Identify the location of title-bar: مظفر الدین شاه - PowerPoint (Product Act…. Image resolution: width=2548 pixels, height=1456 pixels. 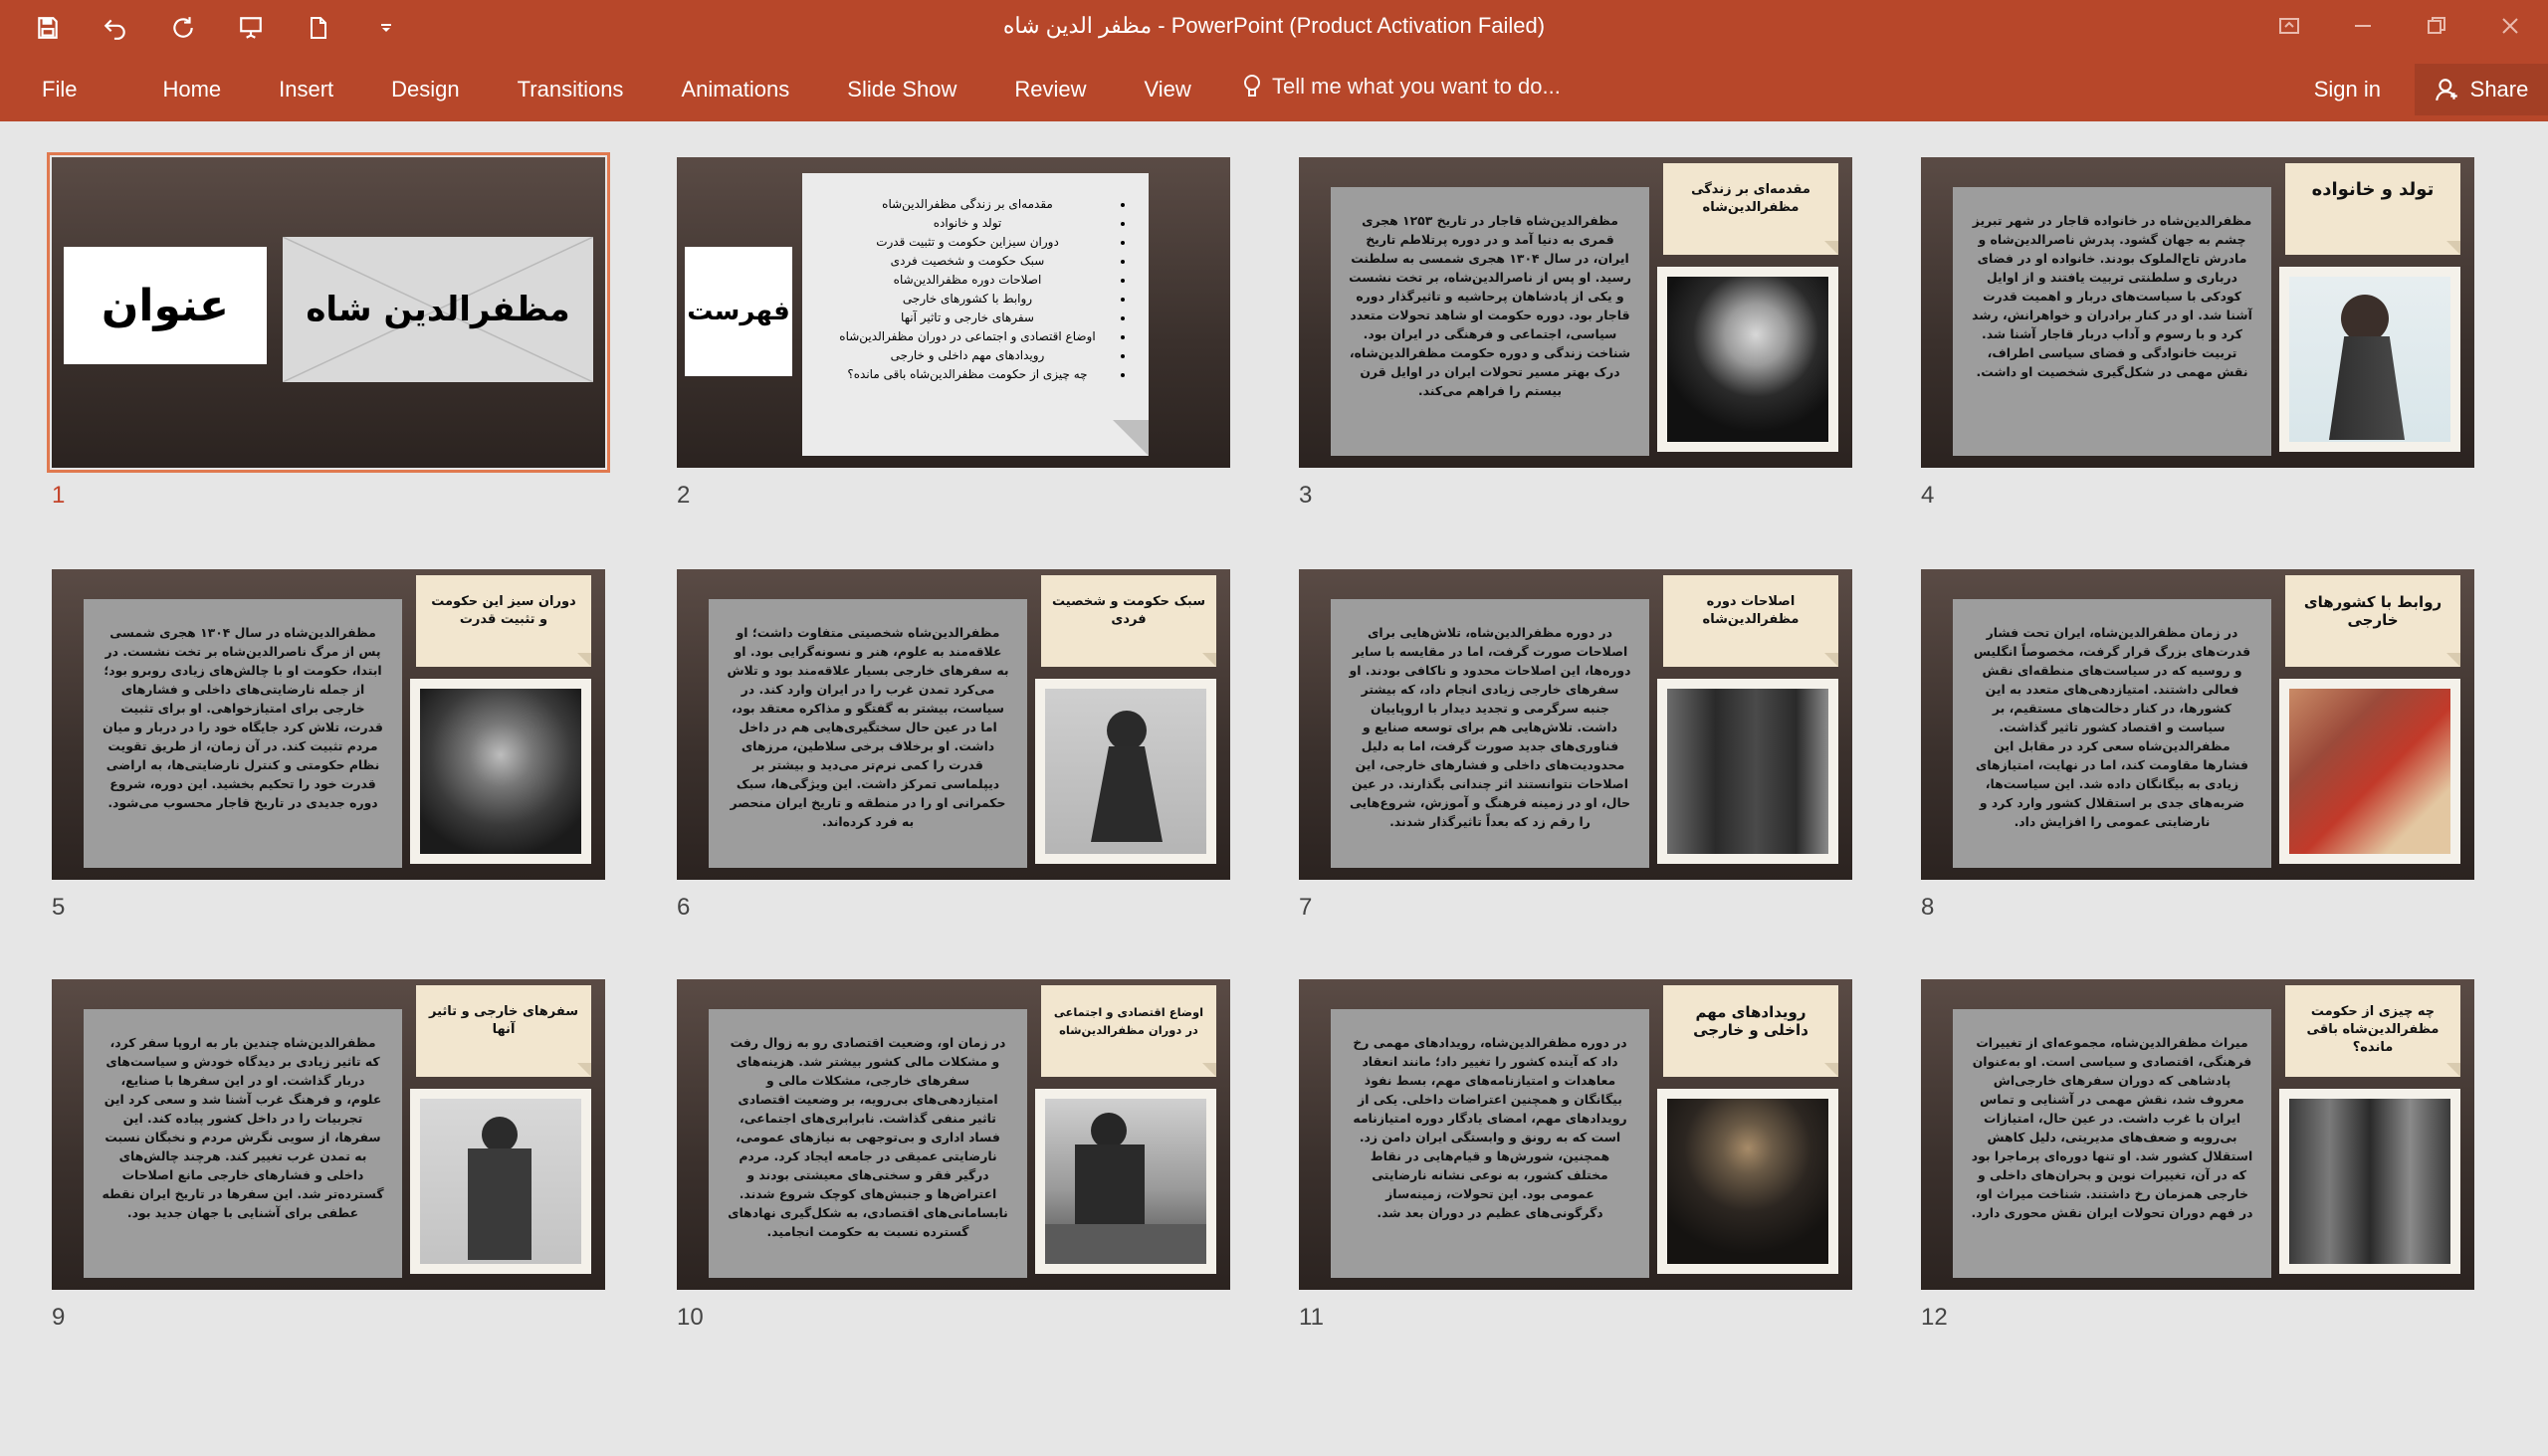
(1274, 29).